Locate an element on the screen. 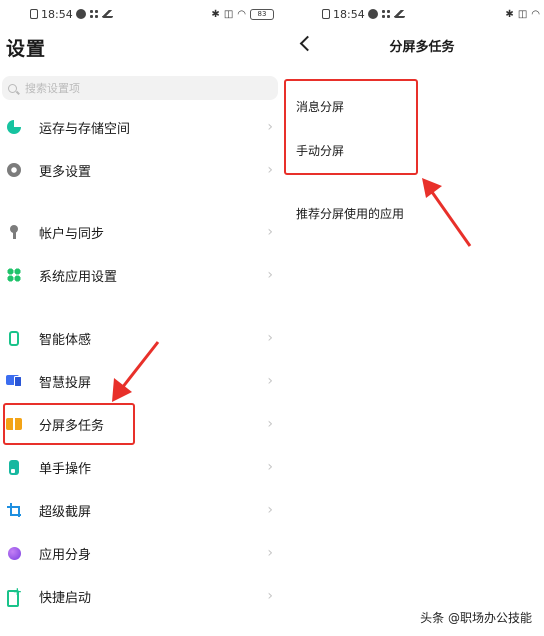  settings-item-label: 超级截屏 is located at coordinates (65, 512).